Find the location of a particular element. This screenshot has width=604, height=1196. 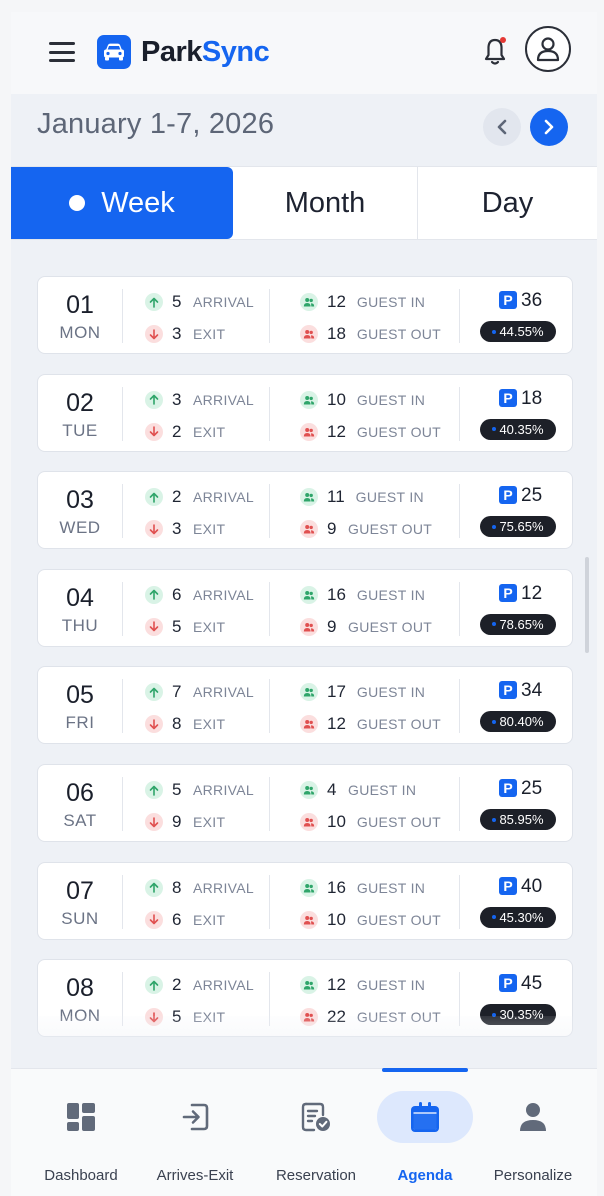

user-avatar-button is located at coordinates (548, 49).